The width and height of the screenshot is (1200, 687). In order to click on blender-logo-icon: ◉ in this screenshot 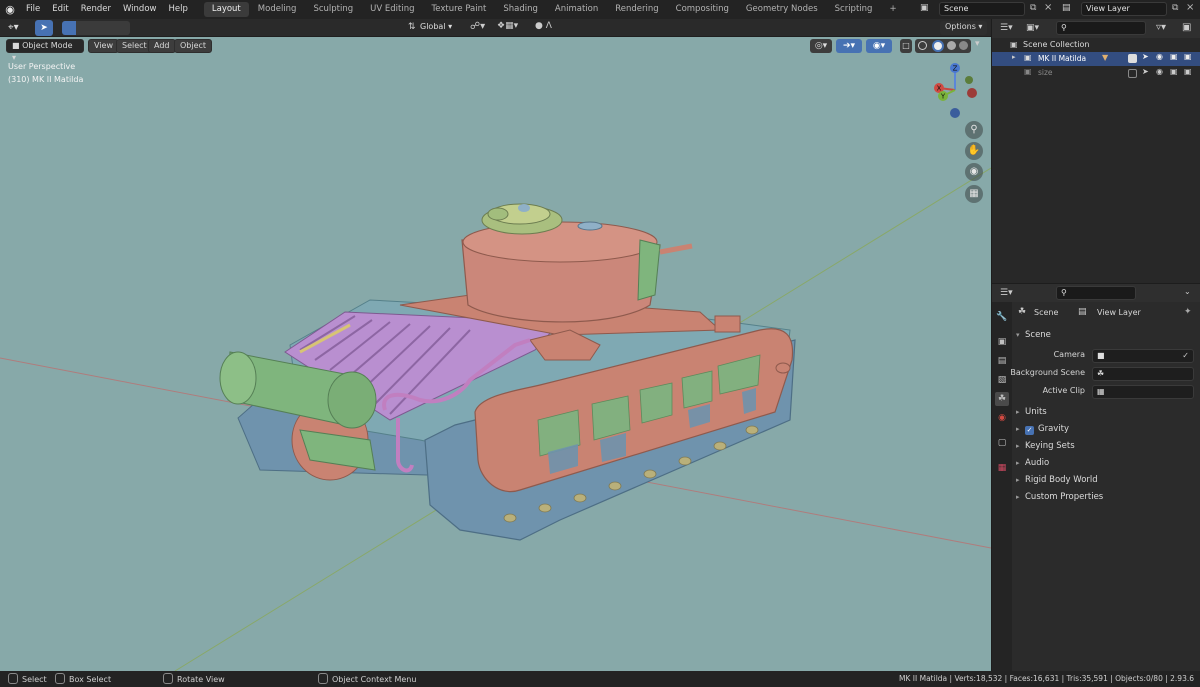, I will do `click(10, 9)`.